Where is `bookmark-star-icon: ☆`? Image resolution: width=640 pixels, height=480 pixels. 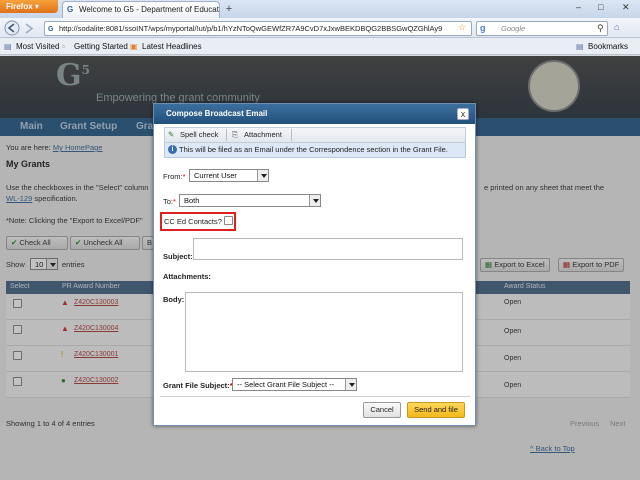 bookmark-star-icon: ☆ is located at coordinates (462, 27).